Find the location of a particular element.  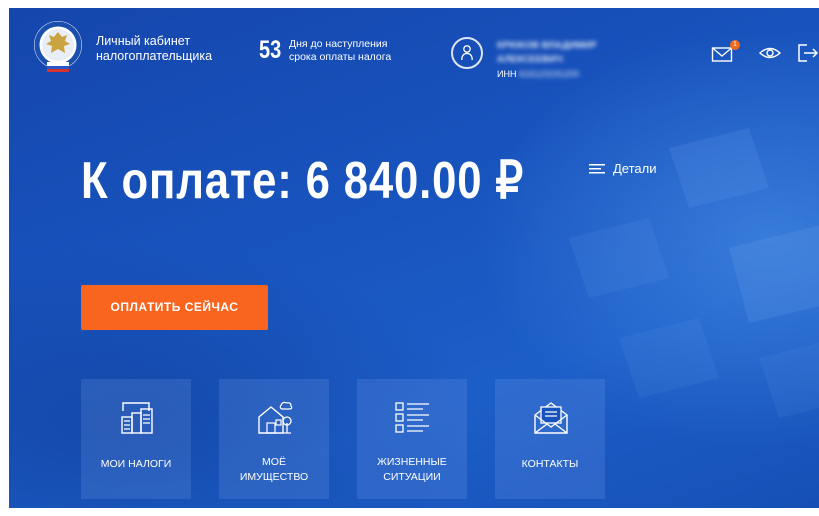

contacts-icon is located at coordinates (551, 418).